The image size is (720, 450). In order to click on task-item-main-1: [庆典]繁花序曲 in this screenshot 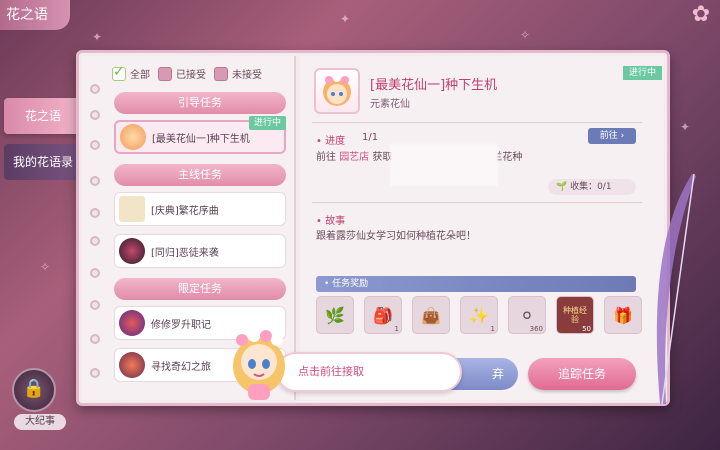, I will do `click(200, 209)`.